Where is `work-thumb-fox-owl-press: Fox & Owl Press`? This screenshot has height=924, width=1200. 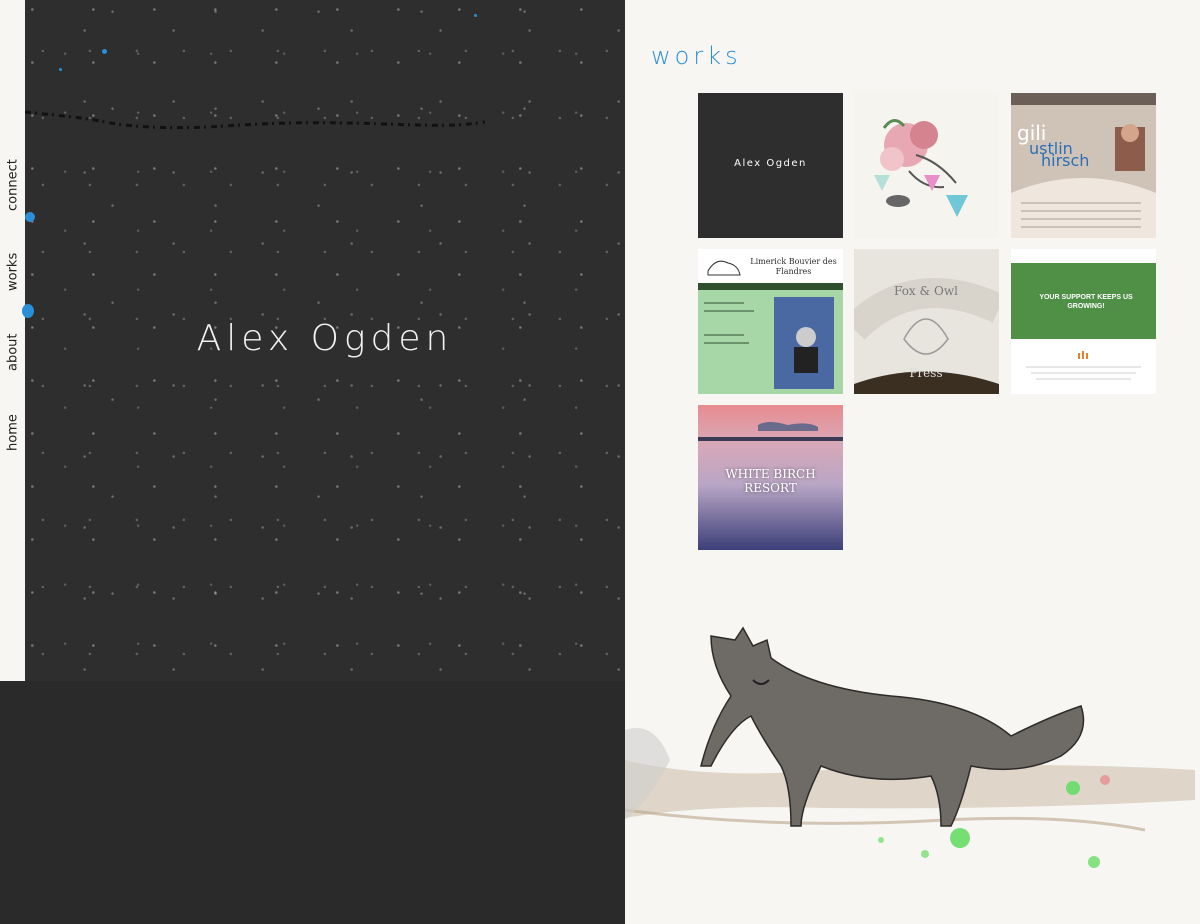
work-thumb-fox-owl-press: Fox & Owl Press is located at coordinates (926, 321).